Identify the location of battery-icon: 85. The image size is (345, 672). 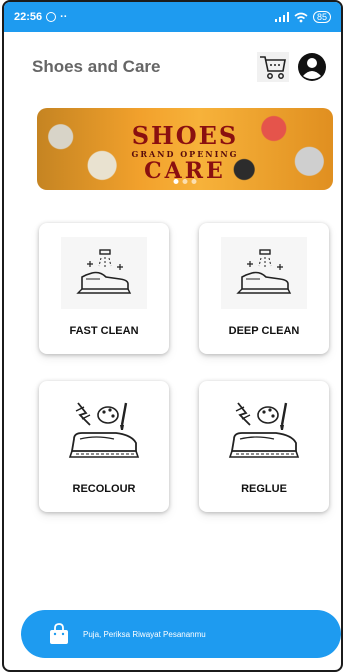
(321, 17).